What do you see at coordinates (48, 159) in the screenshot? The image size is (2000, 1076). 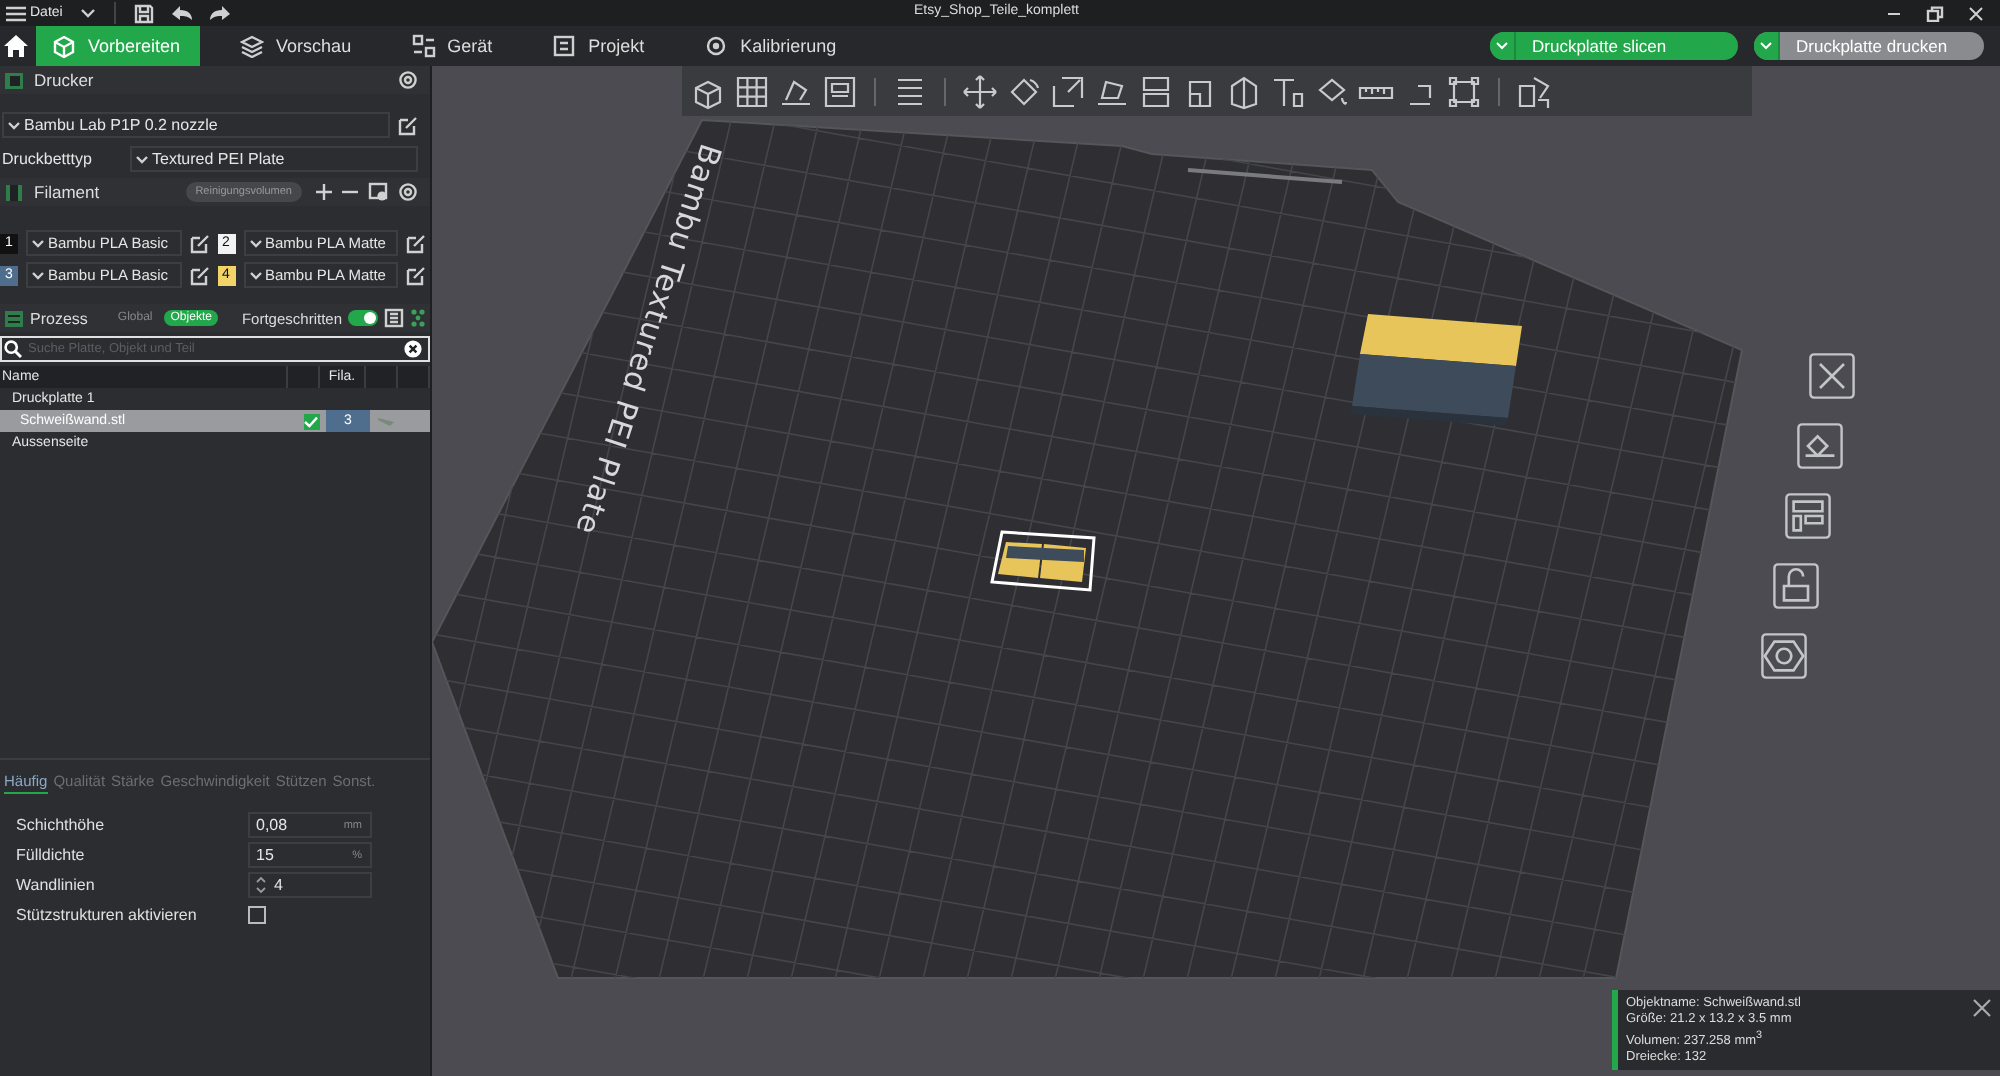 I see `field-label: Druckbetttyp` at bounding box center [48, 159].